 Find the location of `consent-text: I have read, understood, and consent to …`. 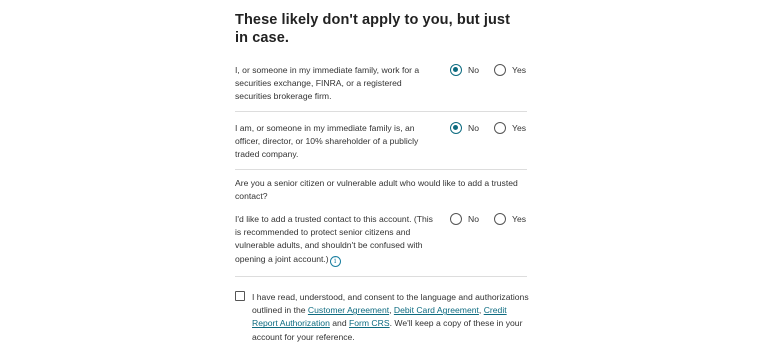

consent-text: I have read, understood, and consent to … is located at coordinates (392, 317).